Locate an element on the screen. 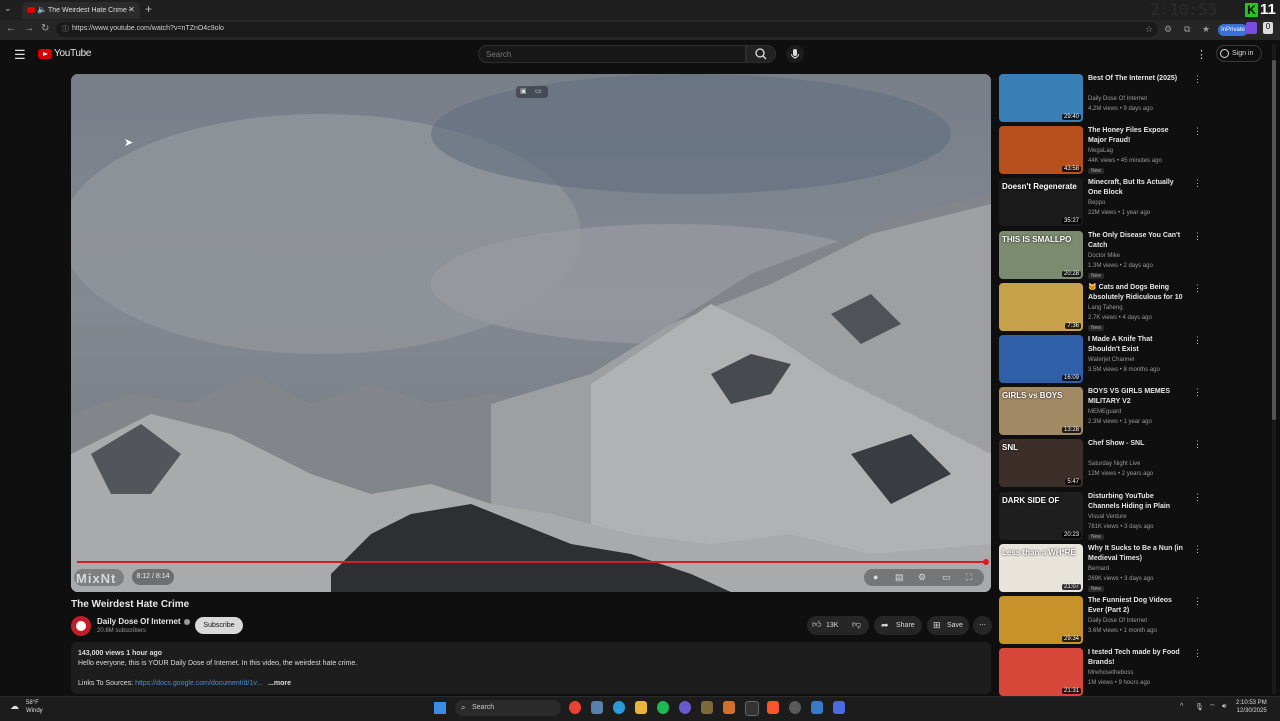 This screenshot has width=1280, height=721. terminal-app-icon is located at coordinates (752, 708).